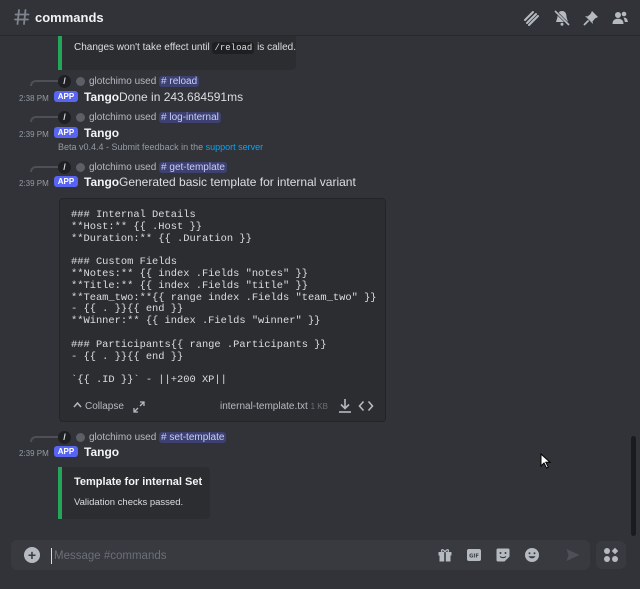 This screenshot has height=589, width=640. Describe the element at coordinates (190, 117) in the screenshot. I see `command-mention: # log-internal` at that location.